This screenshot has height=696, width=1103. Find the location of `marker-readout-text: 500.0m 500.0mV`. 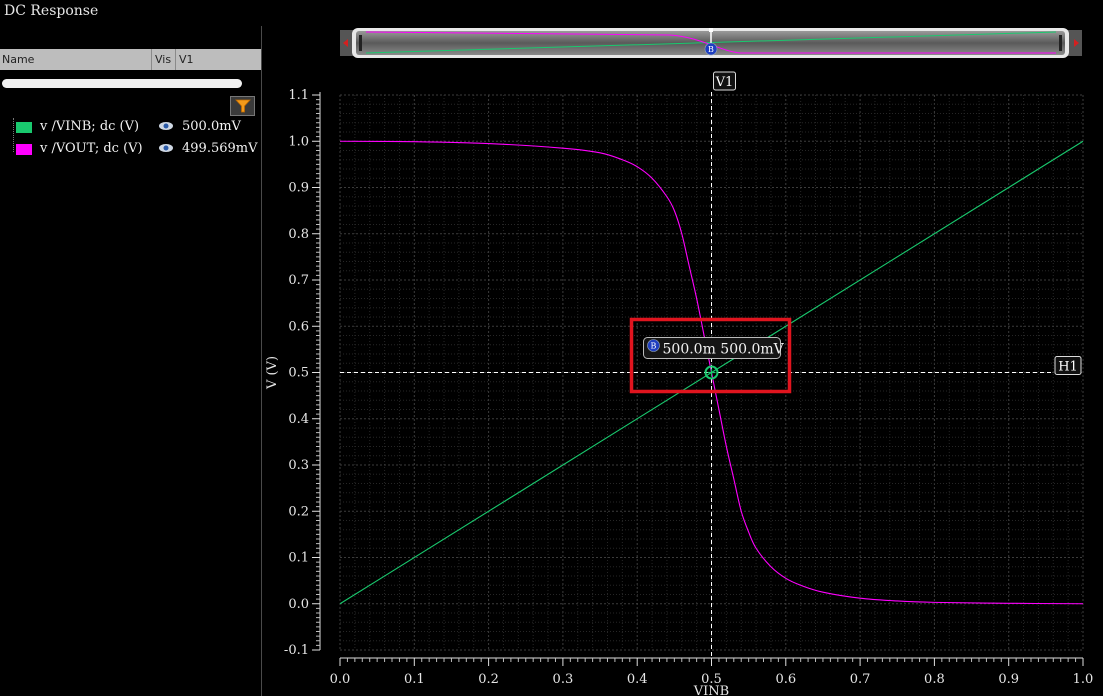

marker-readout-text: 500.0m 500.0mV is located at coordinates (724, 350).